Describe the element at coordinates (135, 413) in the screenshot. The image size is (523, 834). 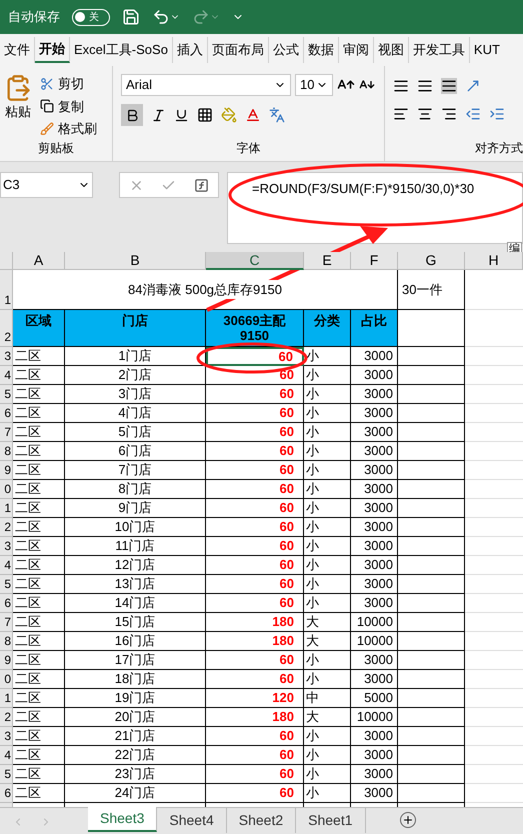
I see `table-cell: 4门店` at that location.